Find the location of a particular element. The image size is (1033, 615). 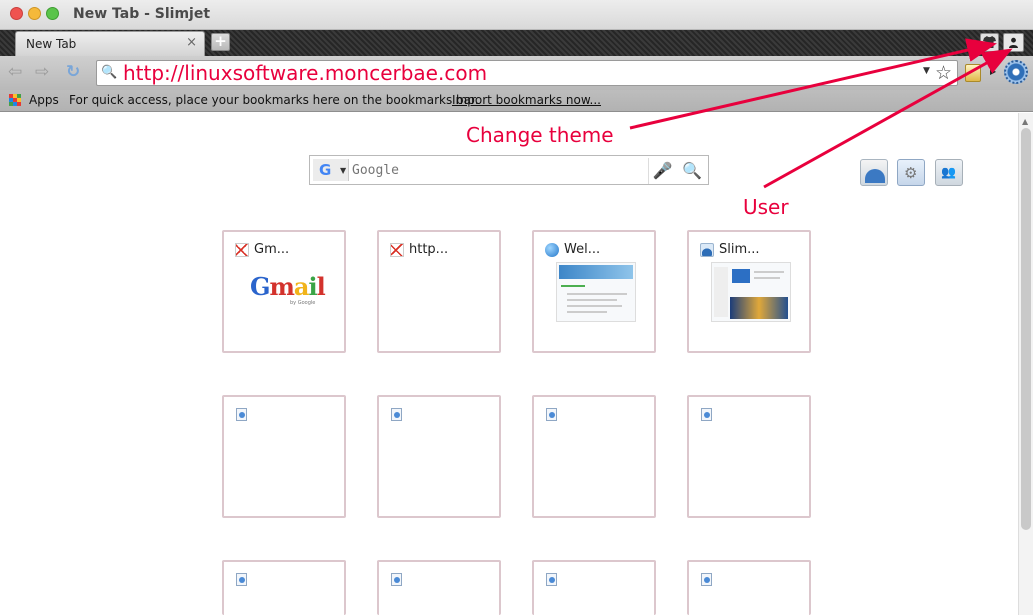

reload-icon: ↻ is located at coordinates (73, 72).